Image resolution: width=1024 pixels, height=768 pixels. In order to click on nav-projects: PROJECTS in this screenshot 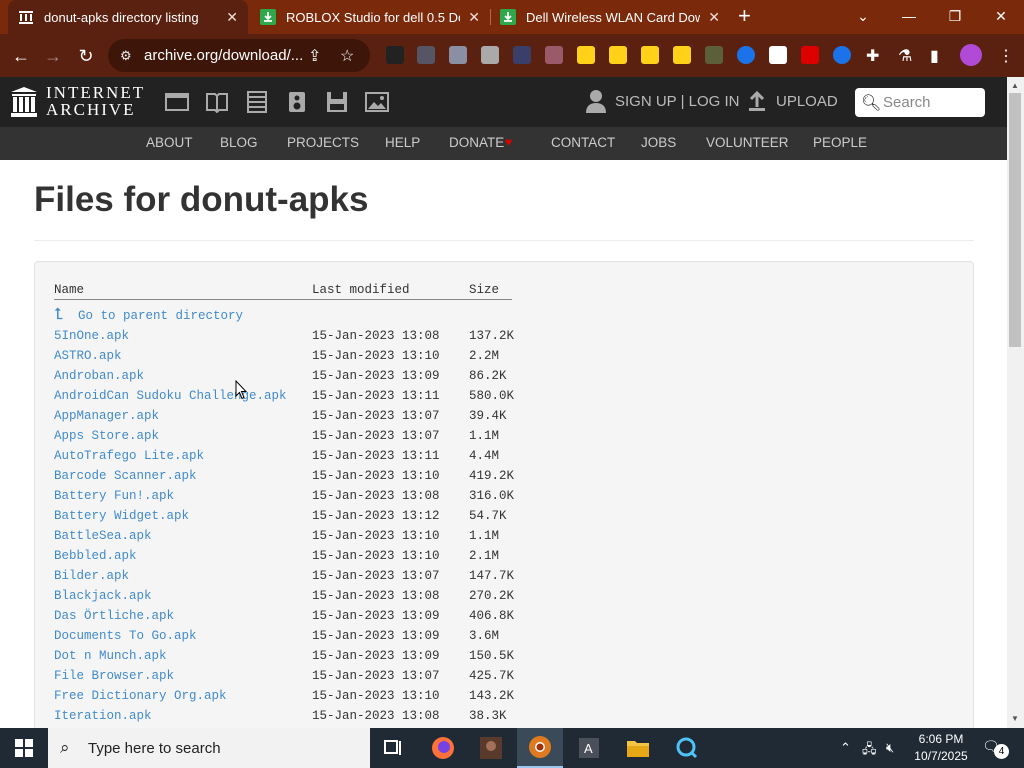, I will do `click(323, 142)`.